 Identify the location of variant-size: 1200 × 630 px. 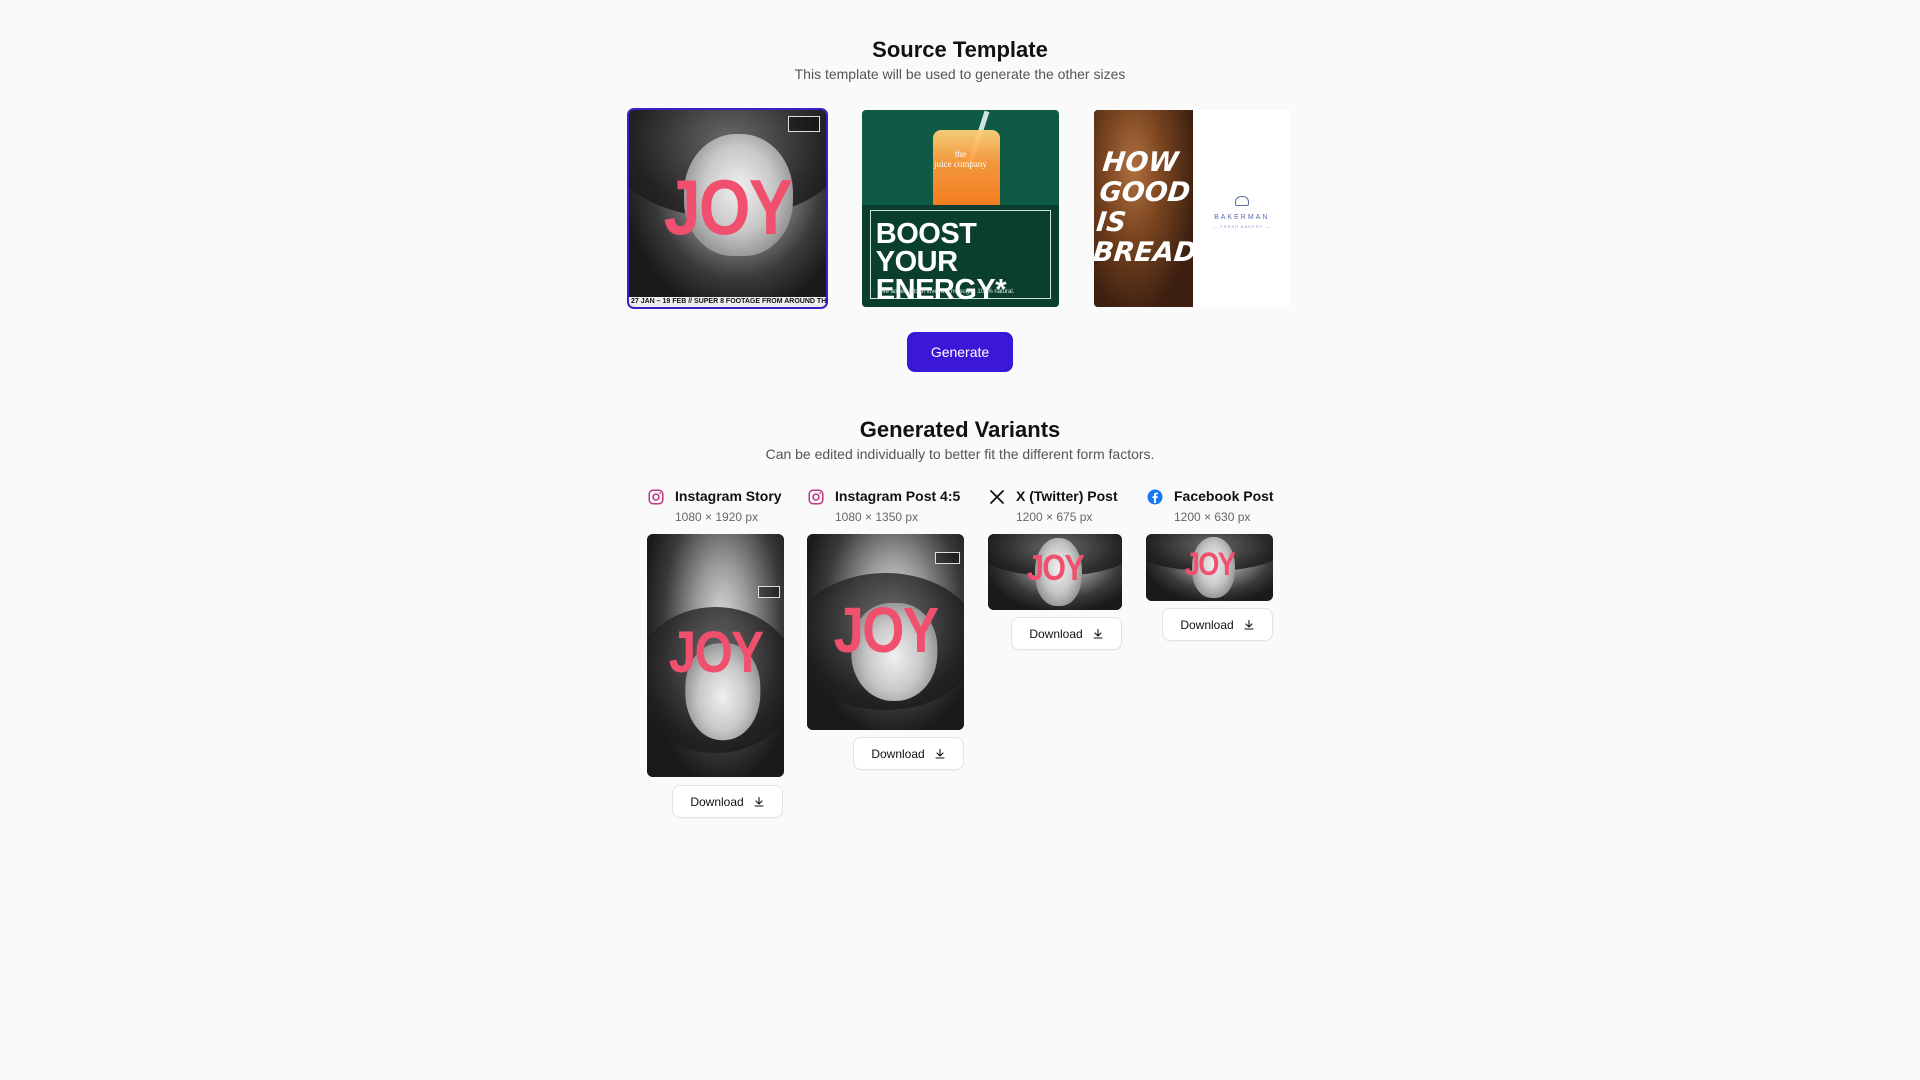
(1212, 517).